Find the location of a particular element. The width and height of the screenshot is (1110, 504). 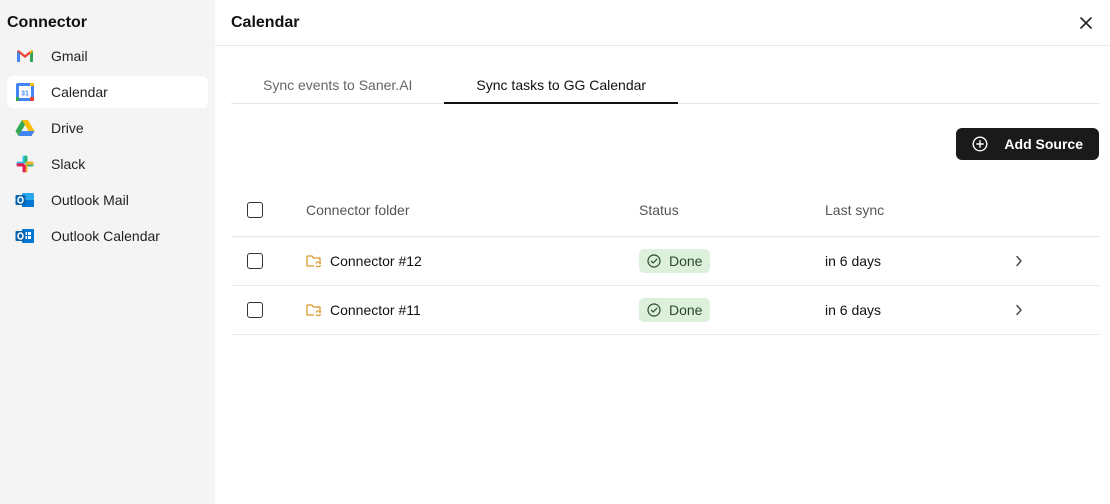

table-row: Connector #12 Done in 6 days is located at coordinates (665, 261).